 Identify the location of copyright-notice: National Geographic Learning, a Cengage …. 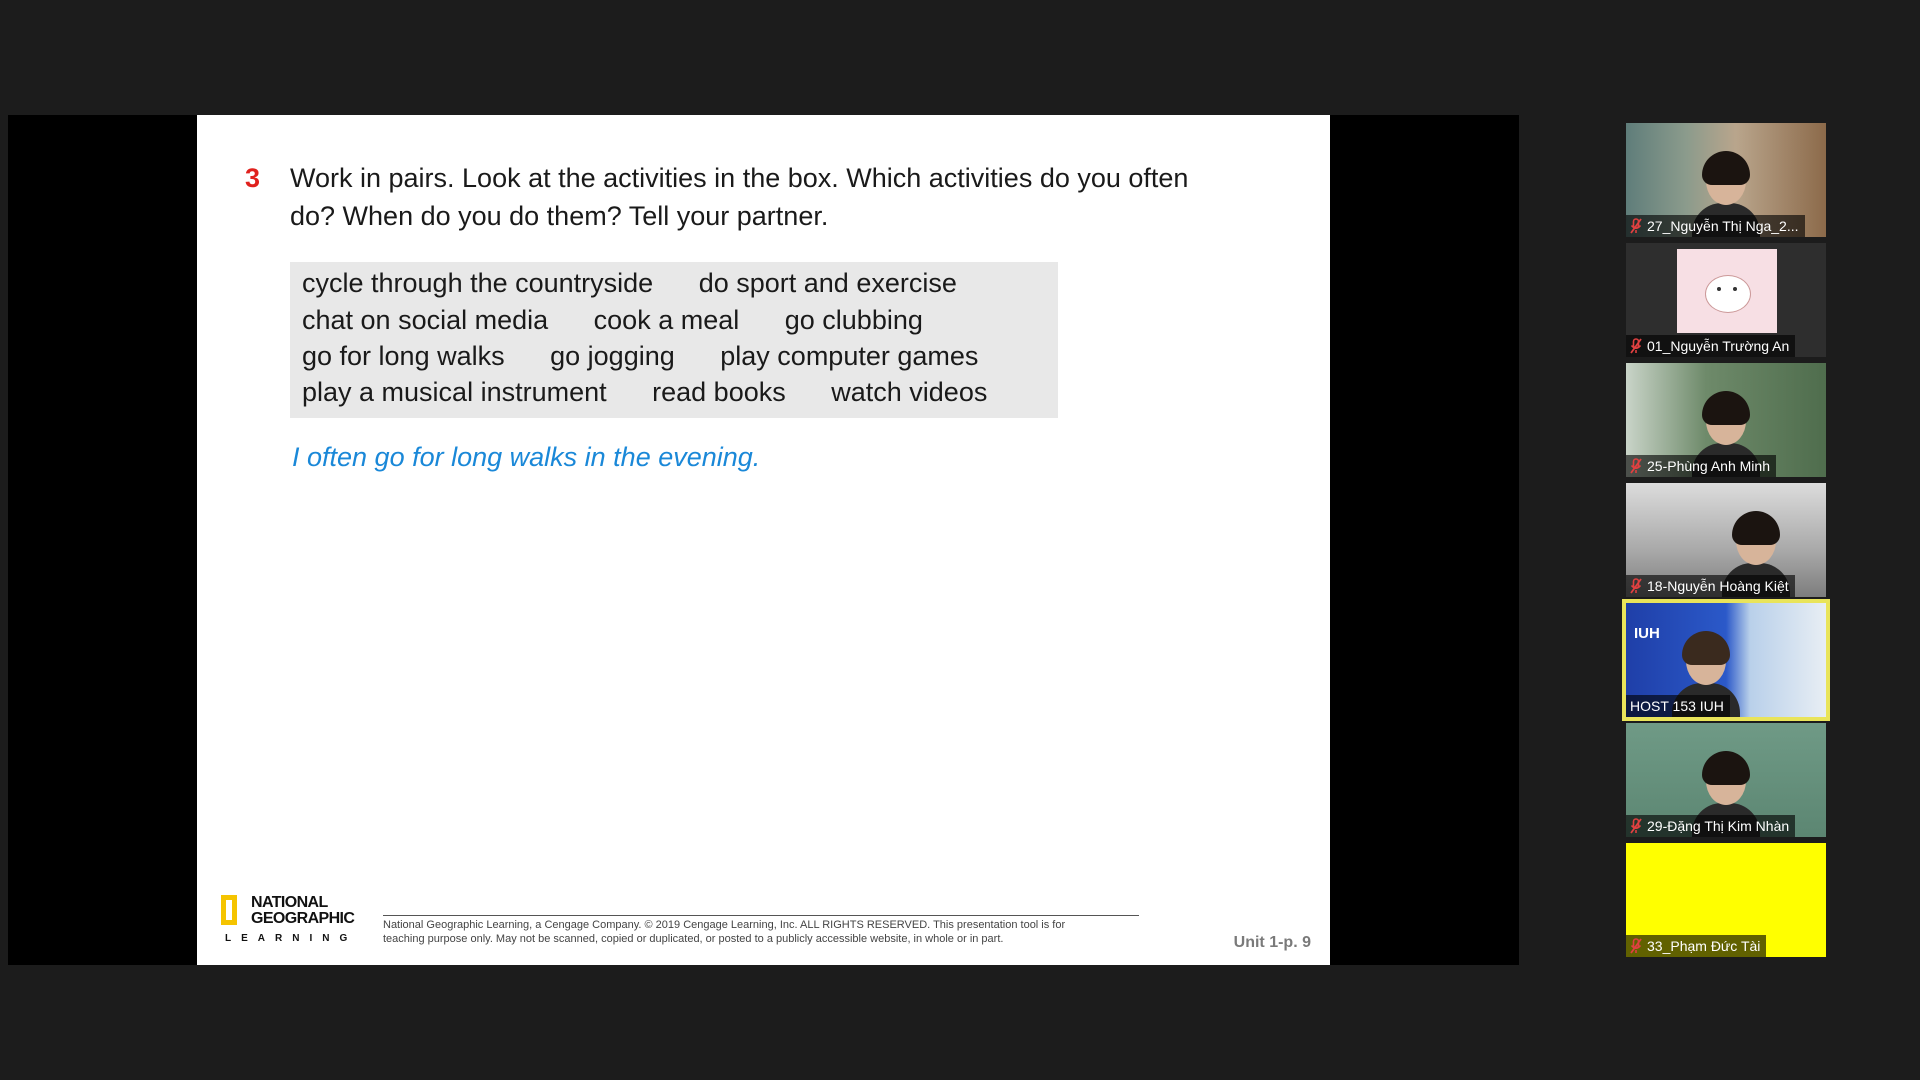
(763, 932).